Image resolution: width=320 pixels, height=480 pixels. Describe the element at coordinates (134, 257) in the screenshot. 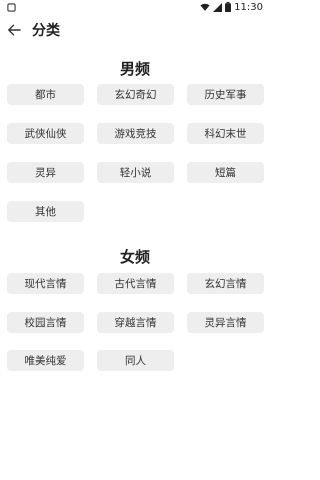

I see `section-title-female: 女频` at that location.